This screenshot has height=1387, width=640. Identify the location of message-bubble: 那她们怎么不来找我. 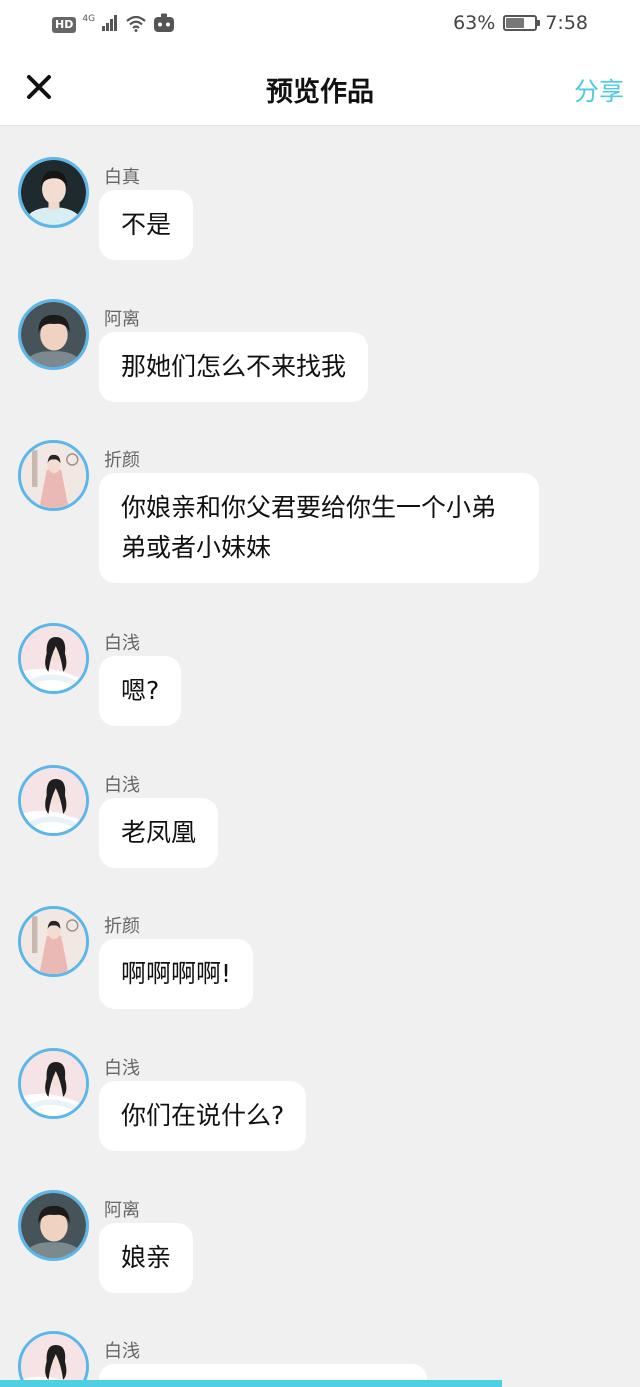
(234, 367).